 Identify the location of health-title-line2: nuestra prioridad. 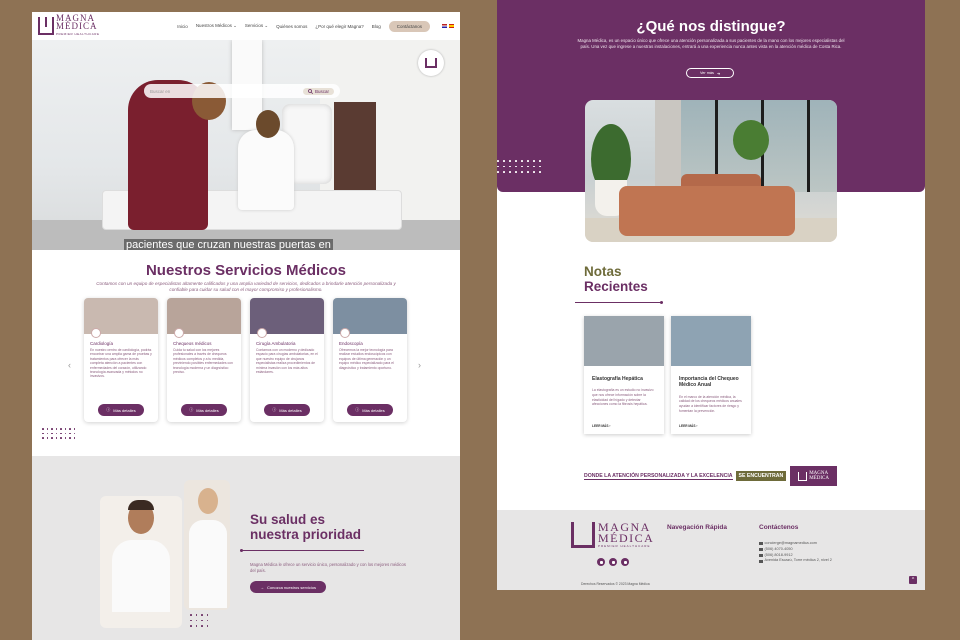
(306, 534).